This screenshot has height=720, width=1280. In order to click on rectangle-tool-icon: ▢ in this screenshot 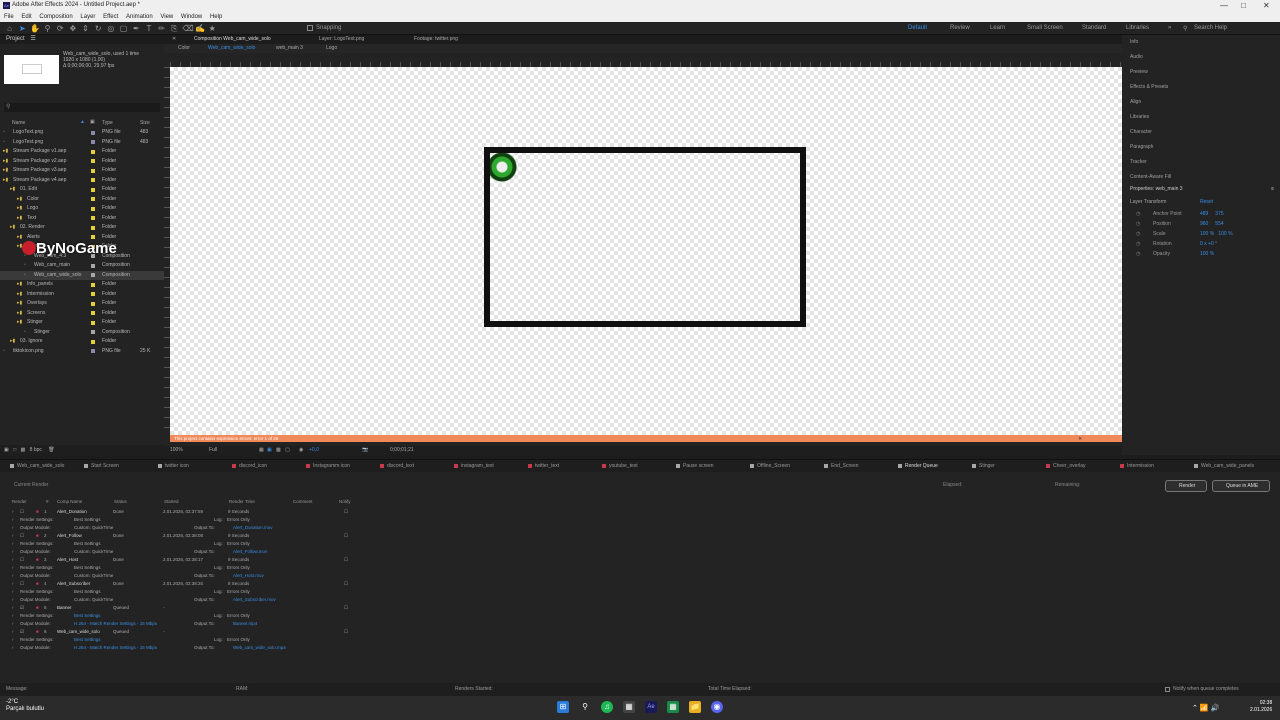, I will do `click(123, 28)`.